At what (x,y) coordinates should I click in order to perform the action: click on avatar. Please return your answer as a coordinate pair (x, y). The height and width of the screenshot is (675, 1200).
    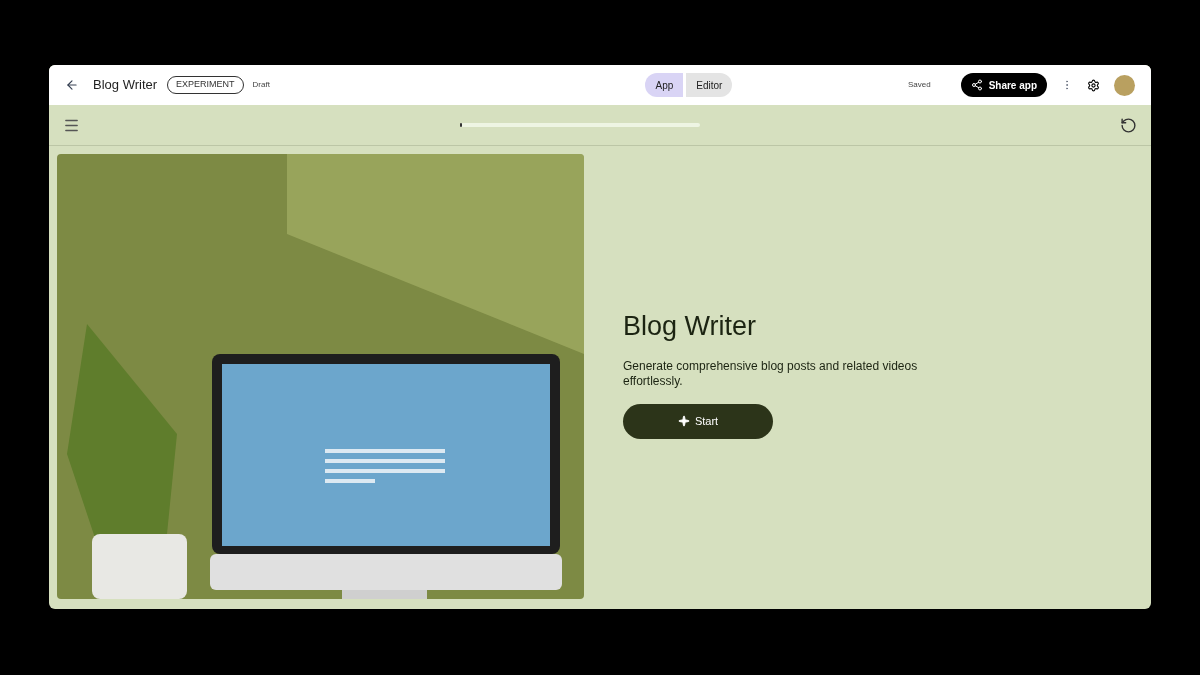
    Looking at the image, I should click on (1124, 85).